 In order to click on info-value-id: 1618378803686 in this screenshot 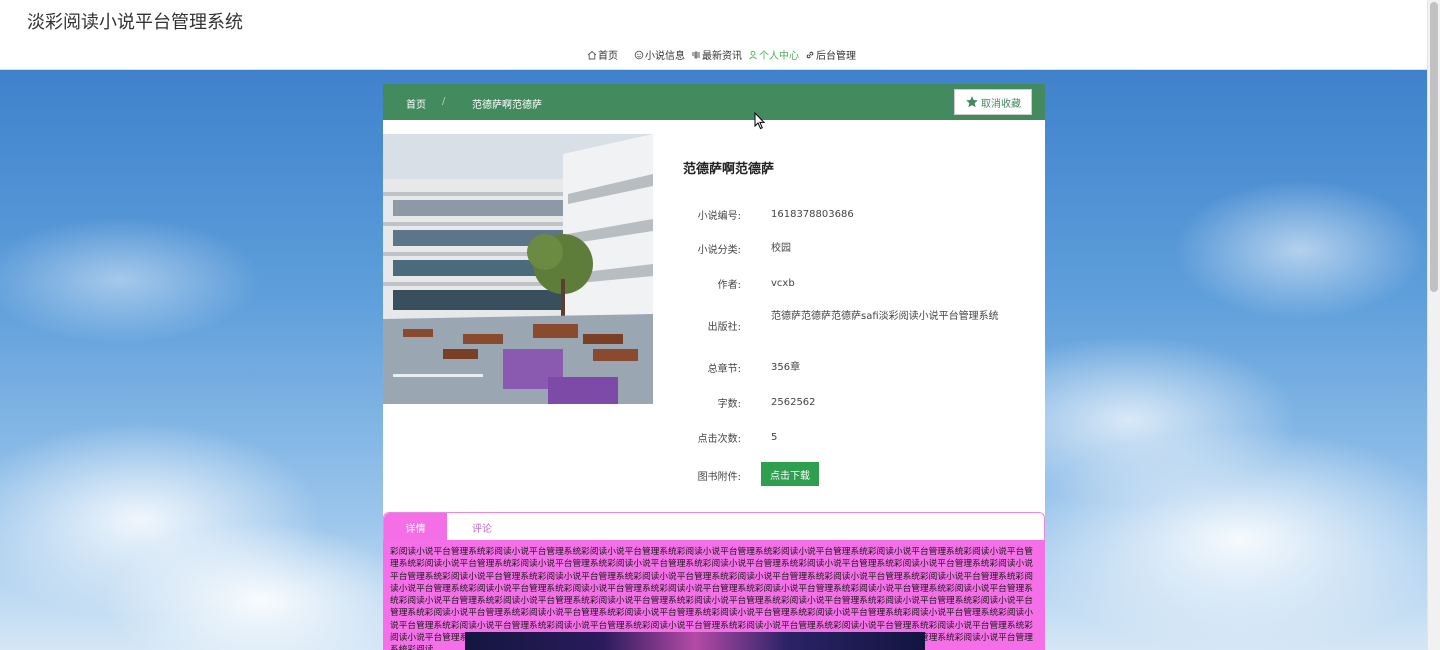, I will do `click(812, 214)`.